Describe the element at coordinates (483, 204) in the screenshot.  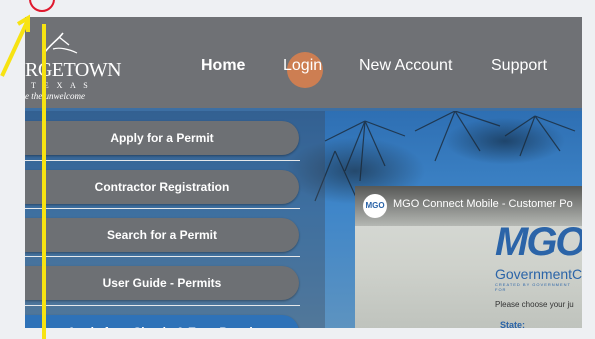
I see `video-title: MGO Connect Mobile - Customer Po` at that location.